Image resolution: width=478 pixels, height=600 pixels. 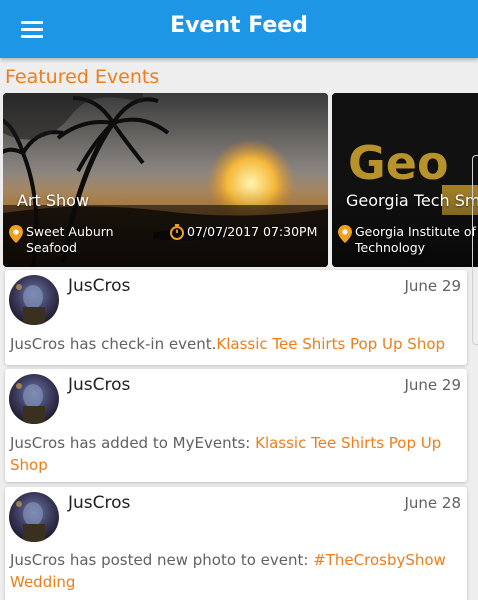 I want to click on activity-description: JusCros has check-in event., so click(x=113, y=344).